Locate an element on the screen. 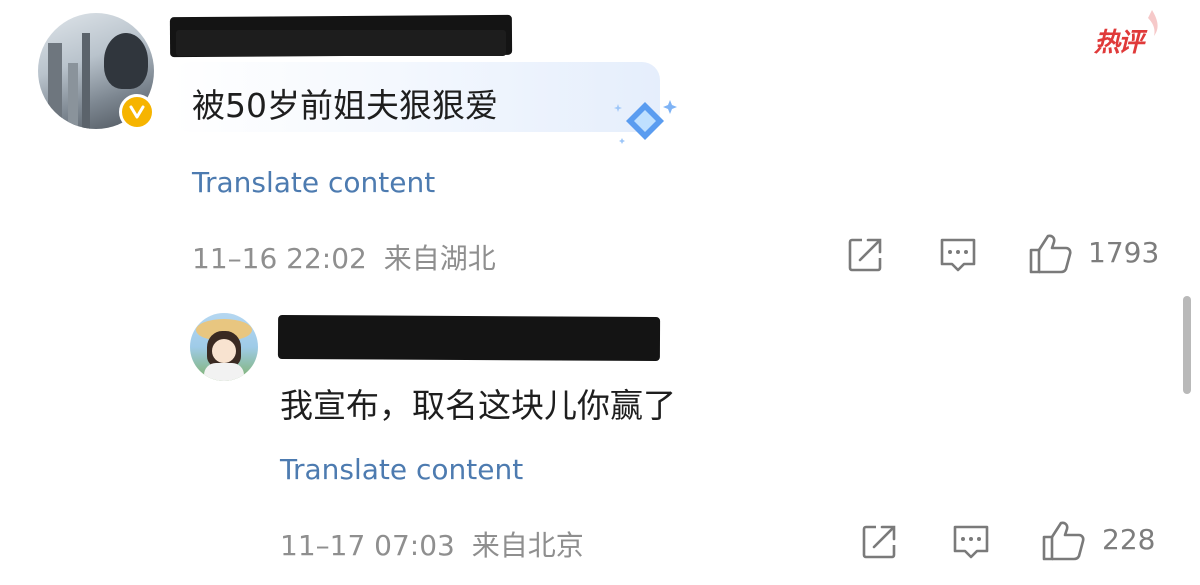  reply-like-icon is located at coordinates (1064, 541).